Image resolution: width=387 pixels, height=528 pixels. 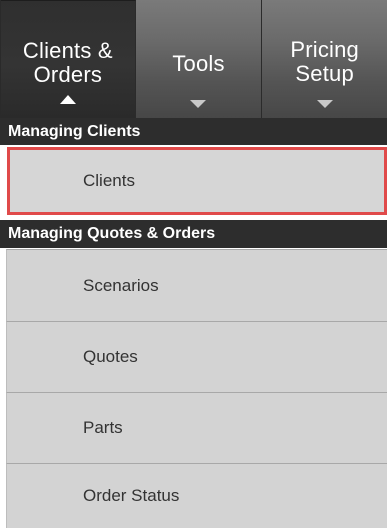 I want to click on section-header-managing-clients: Managing Clients, so click(x=193, y=131).